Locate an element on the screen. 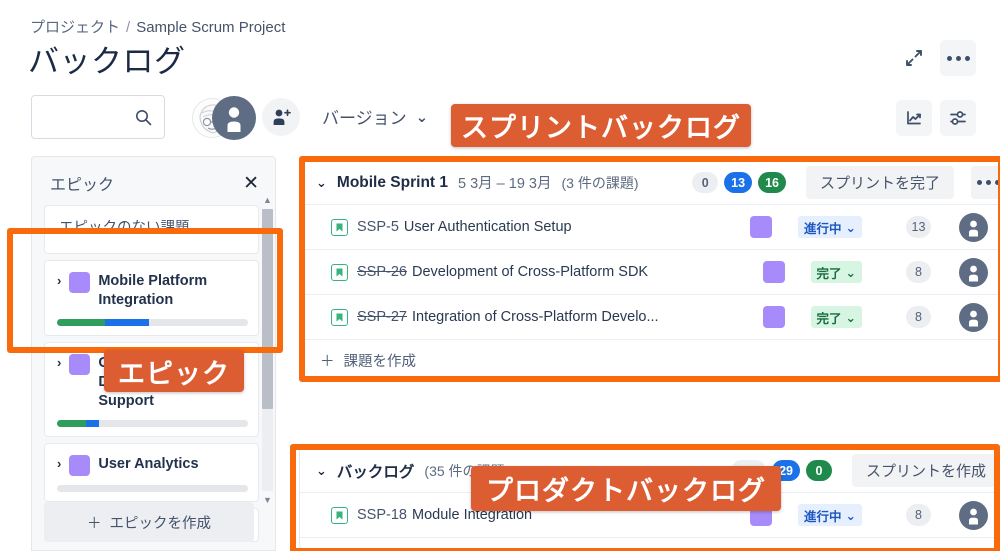  add-user-button is located at coordinates (281, 117).